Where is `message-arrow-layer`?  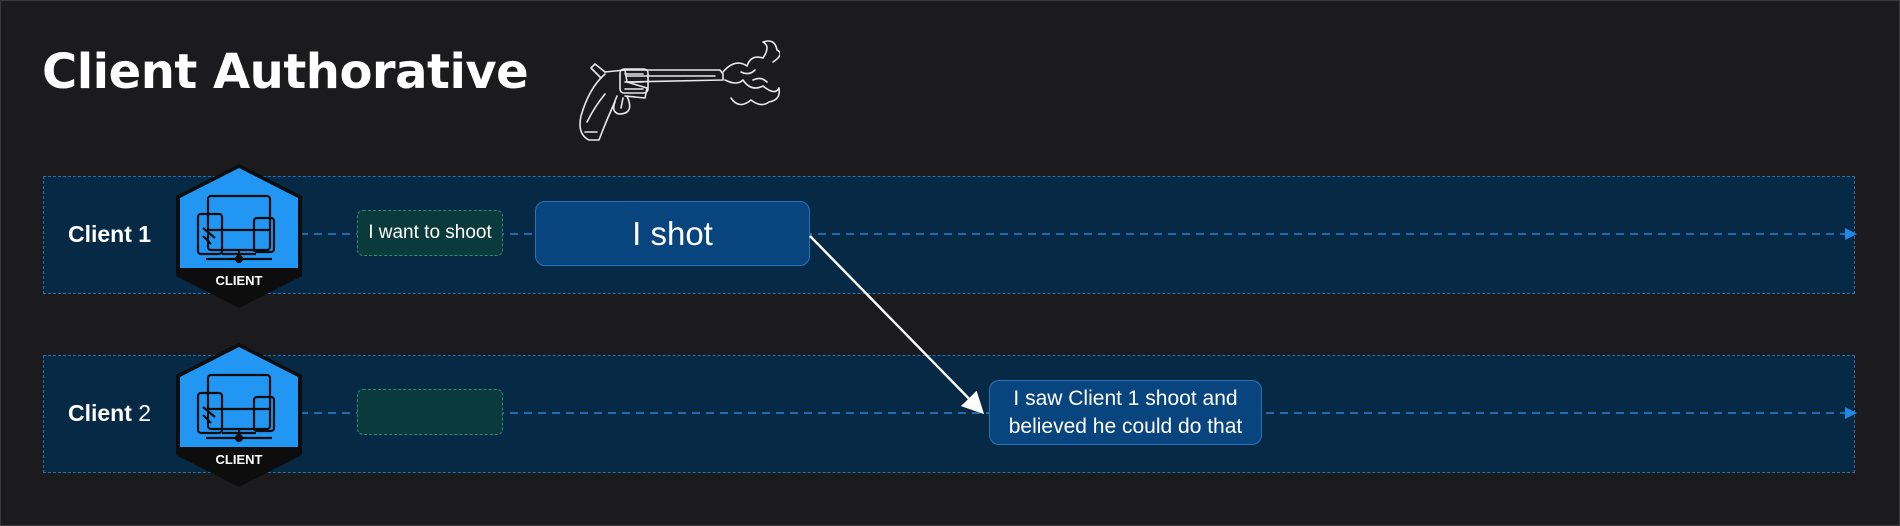 message-arrow-layer is located at coordinates (897, 325).